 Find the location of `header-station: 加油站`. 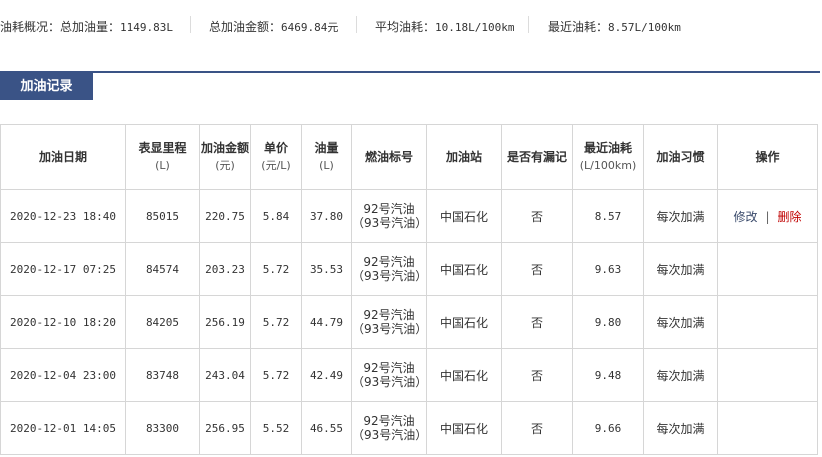

header-station: 加油站 is located at coordinates (464, 157).